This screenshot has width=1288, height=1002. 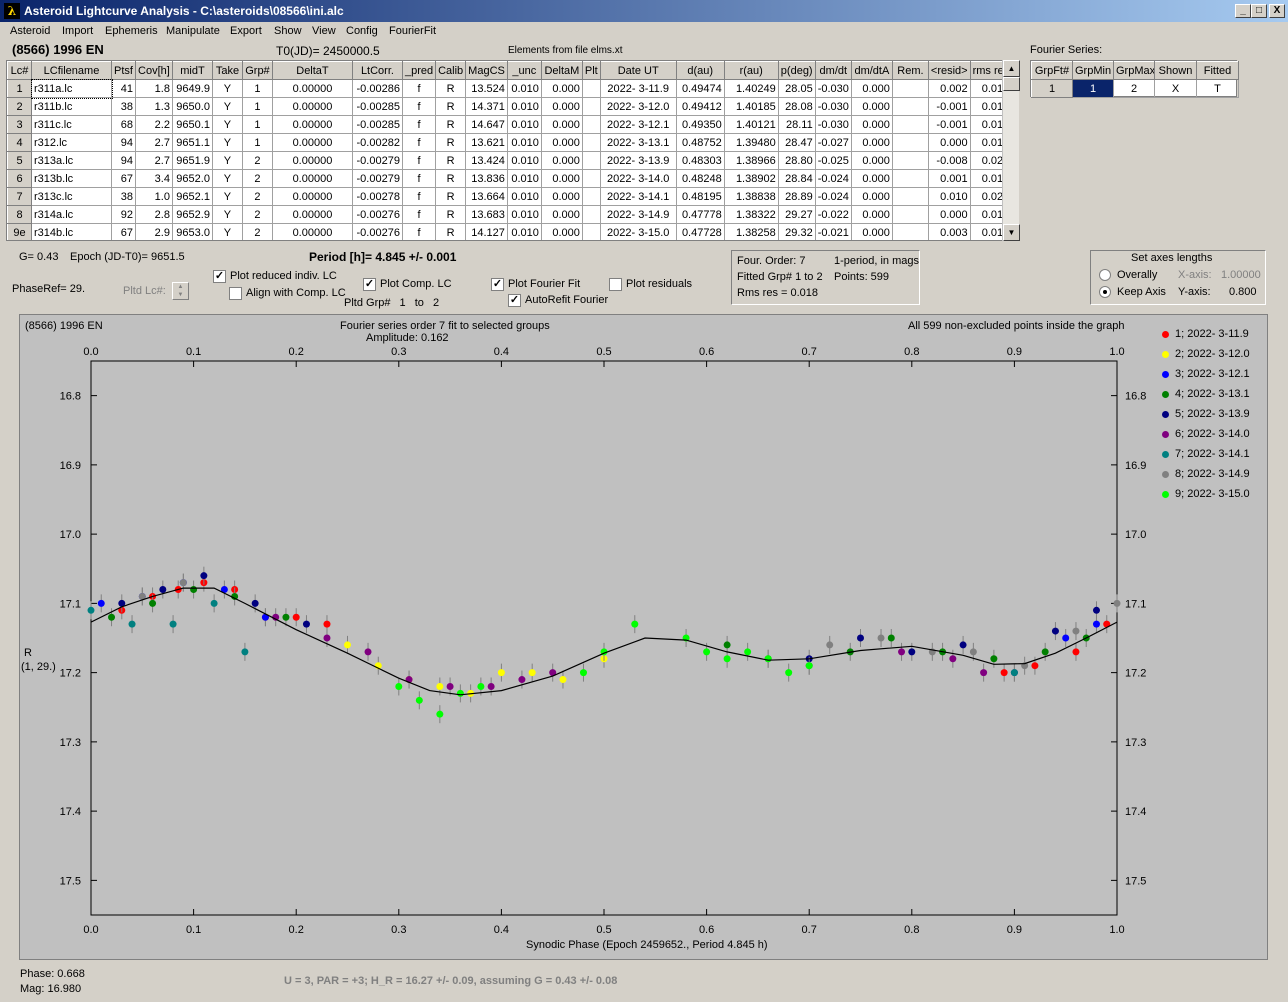 I want to click on column-header: LCfilename, so click(x=71, y=70).